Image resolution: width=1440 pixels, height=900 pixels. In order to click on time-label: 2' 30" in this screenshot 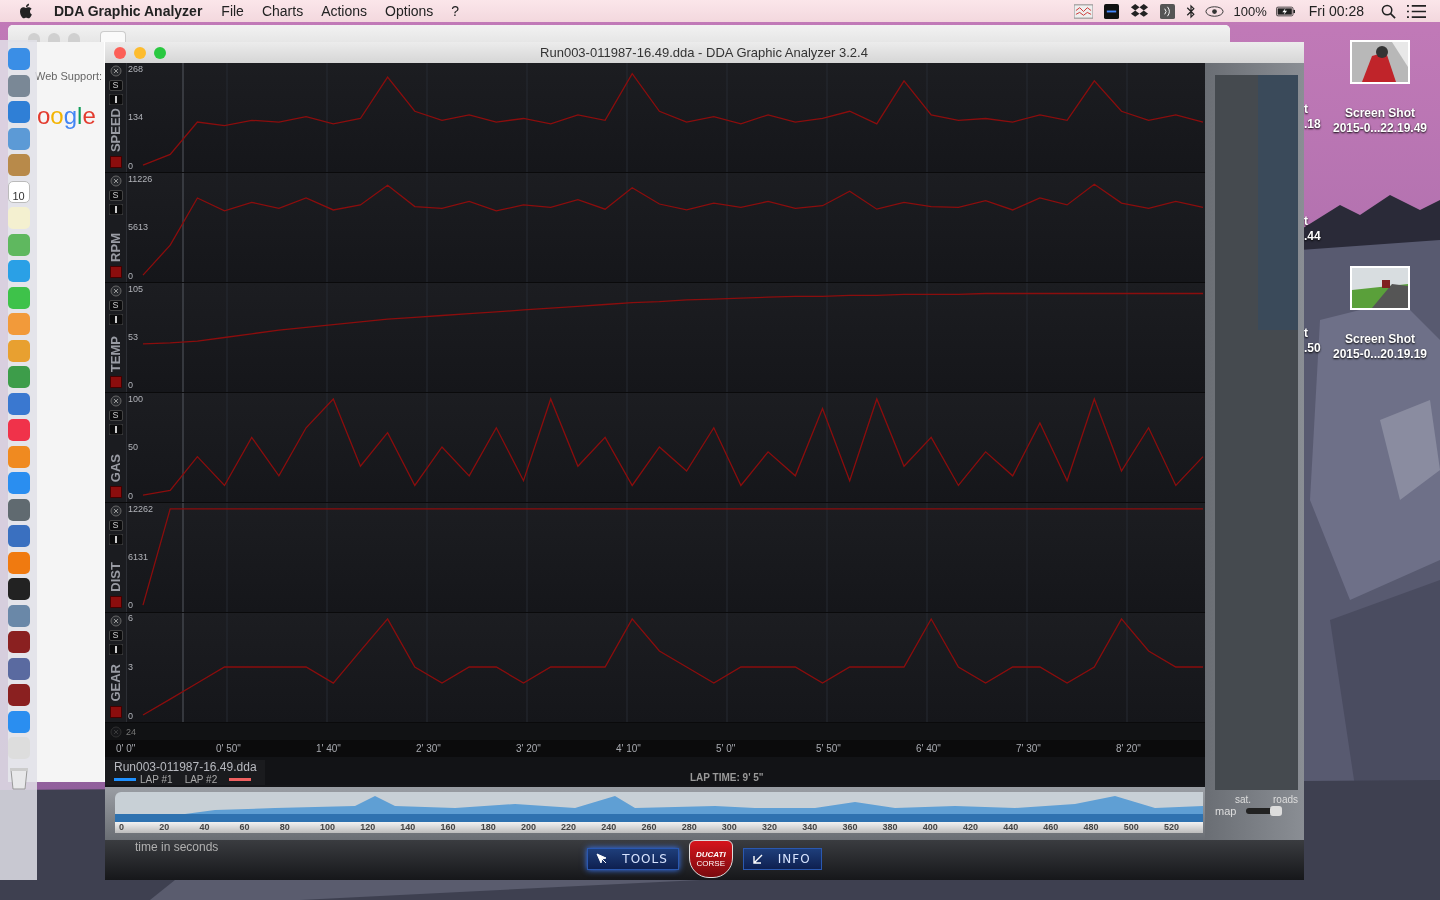, I will do `click(428, 748)`.